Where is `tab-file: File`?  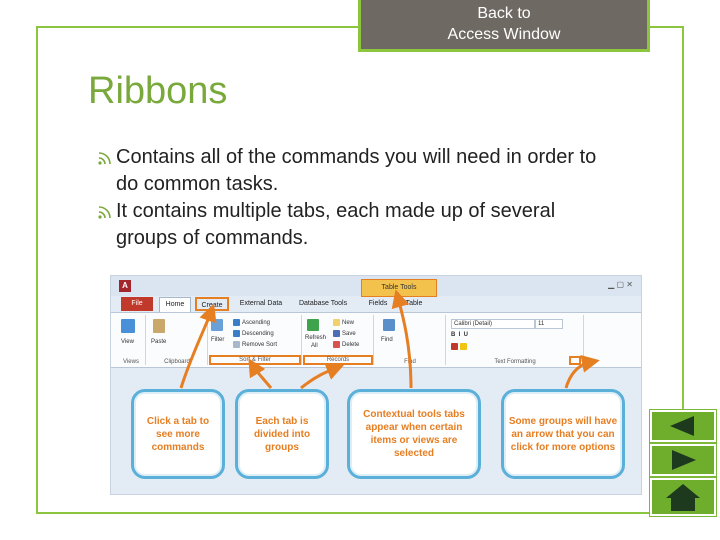 tab-file: File is located at coordinates (137, 304).